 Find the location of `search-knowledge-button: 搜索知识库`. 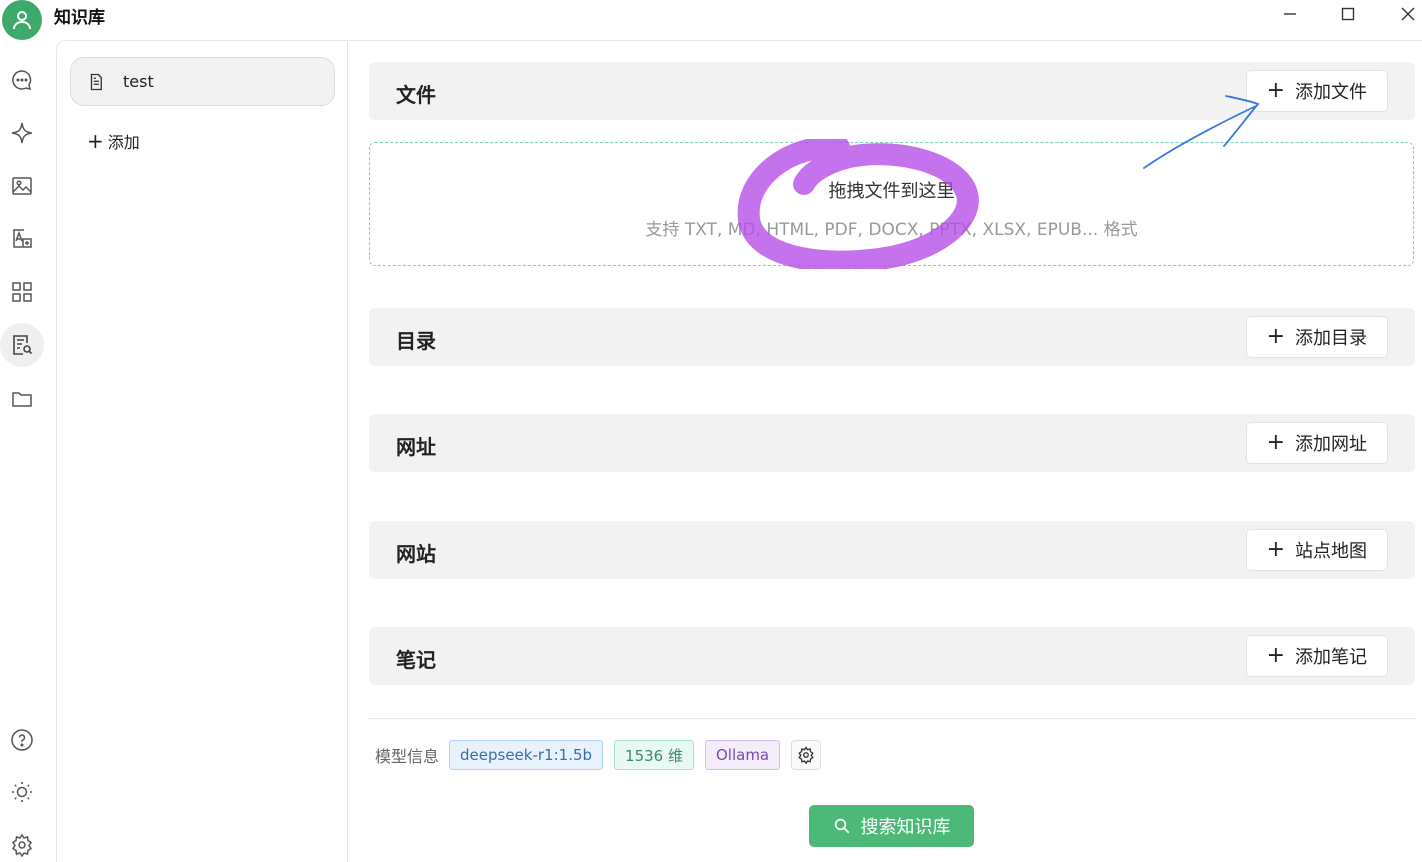

search-knowledge-button: 搜索知识库 is located at coordinates (891, 826).